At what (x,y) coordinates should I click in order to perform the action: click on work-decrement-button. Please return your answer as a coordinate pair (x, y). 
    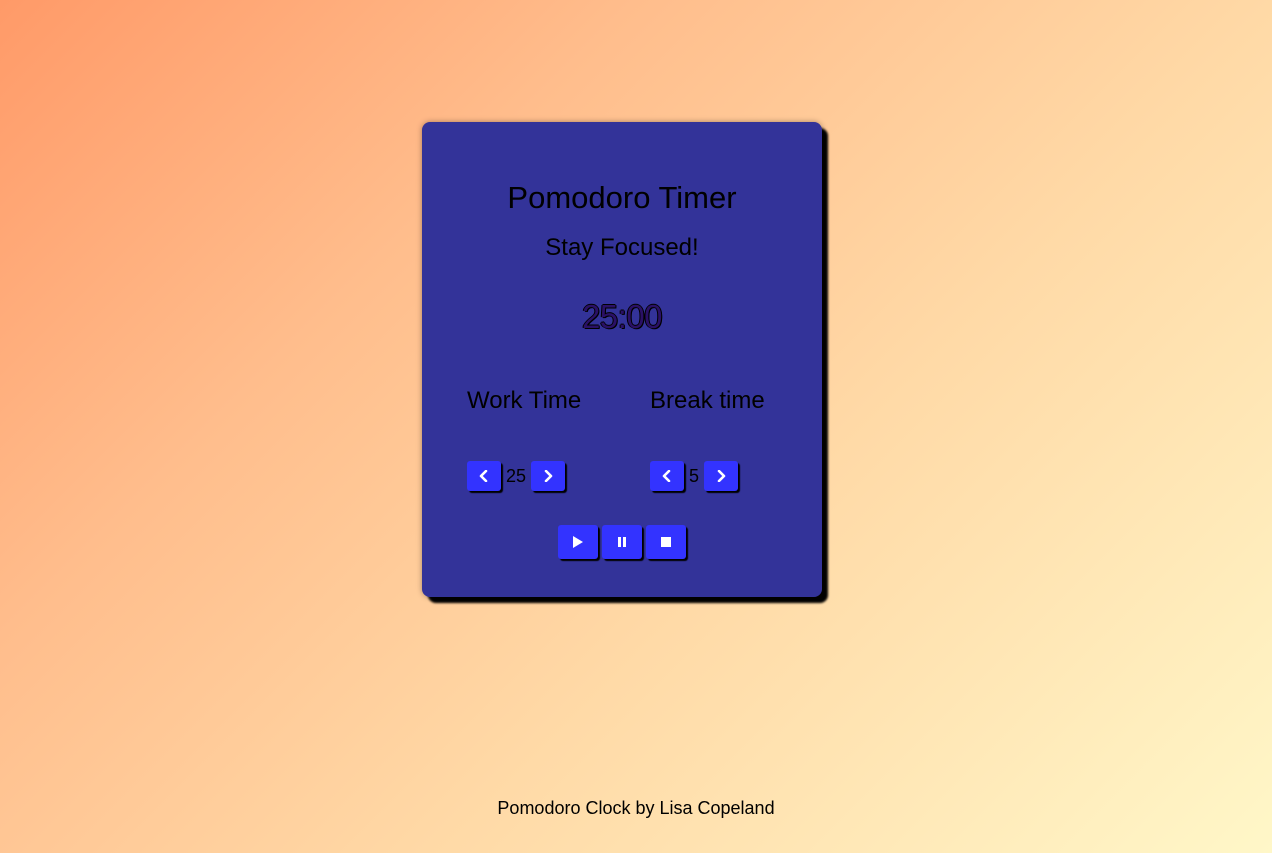
    Looking at the image, I should click on (484, 475).